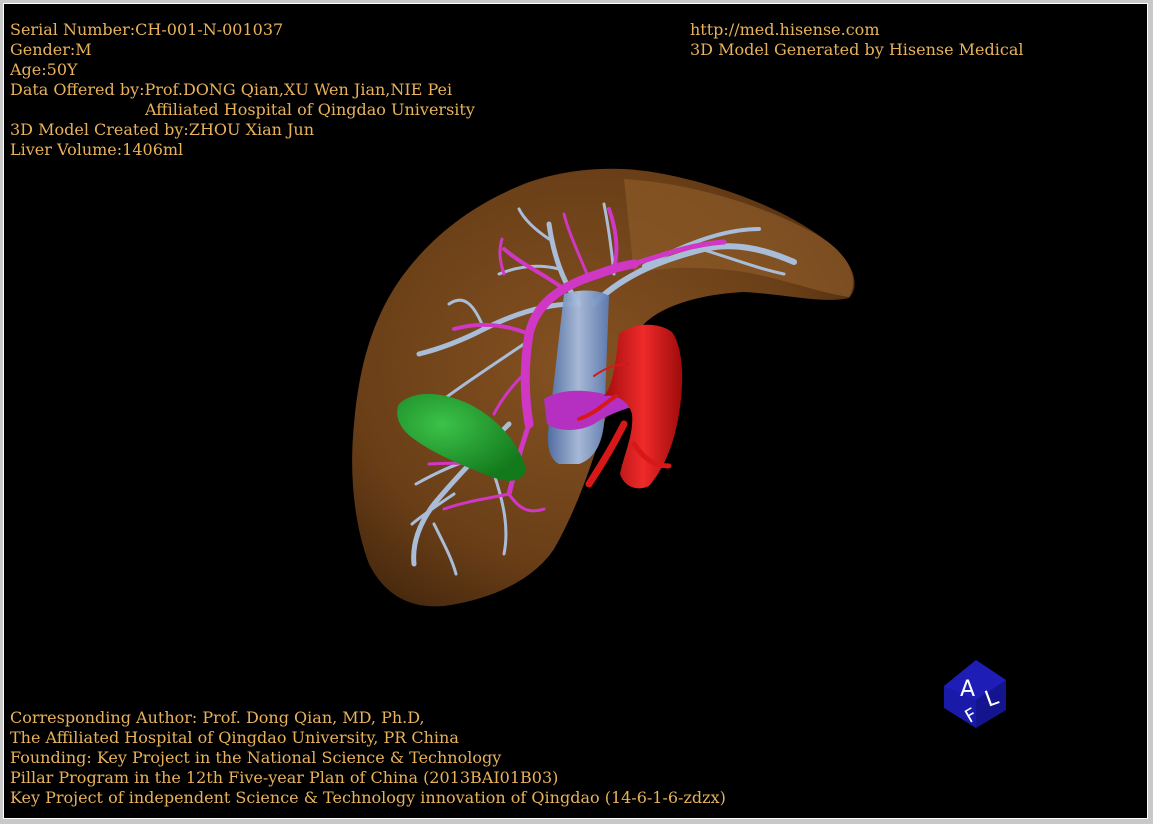  Describe the element at coordinates (967, 689) in the screenshot. I see `cube-face-a: A` at that location.